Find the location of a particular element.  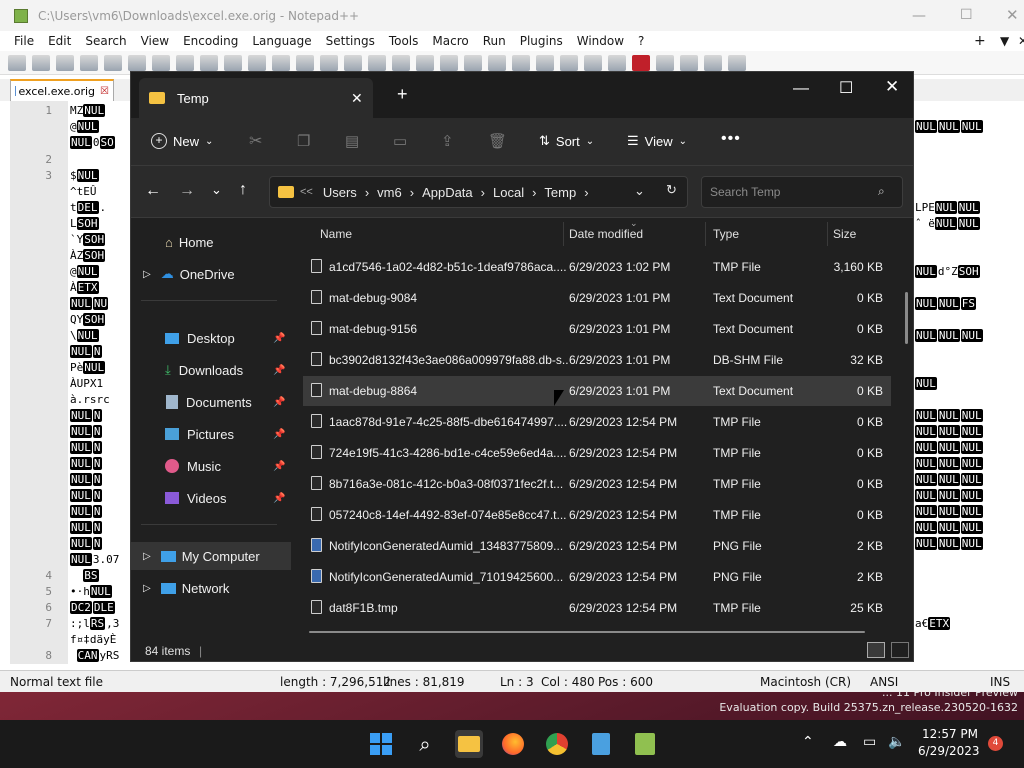

close-all-icon is located at coordinates (137, 62).